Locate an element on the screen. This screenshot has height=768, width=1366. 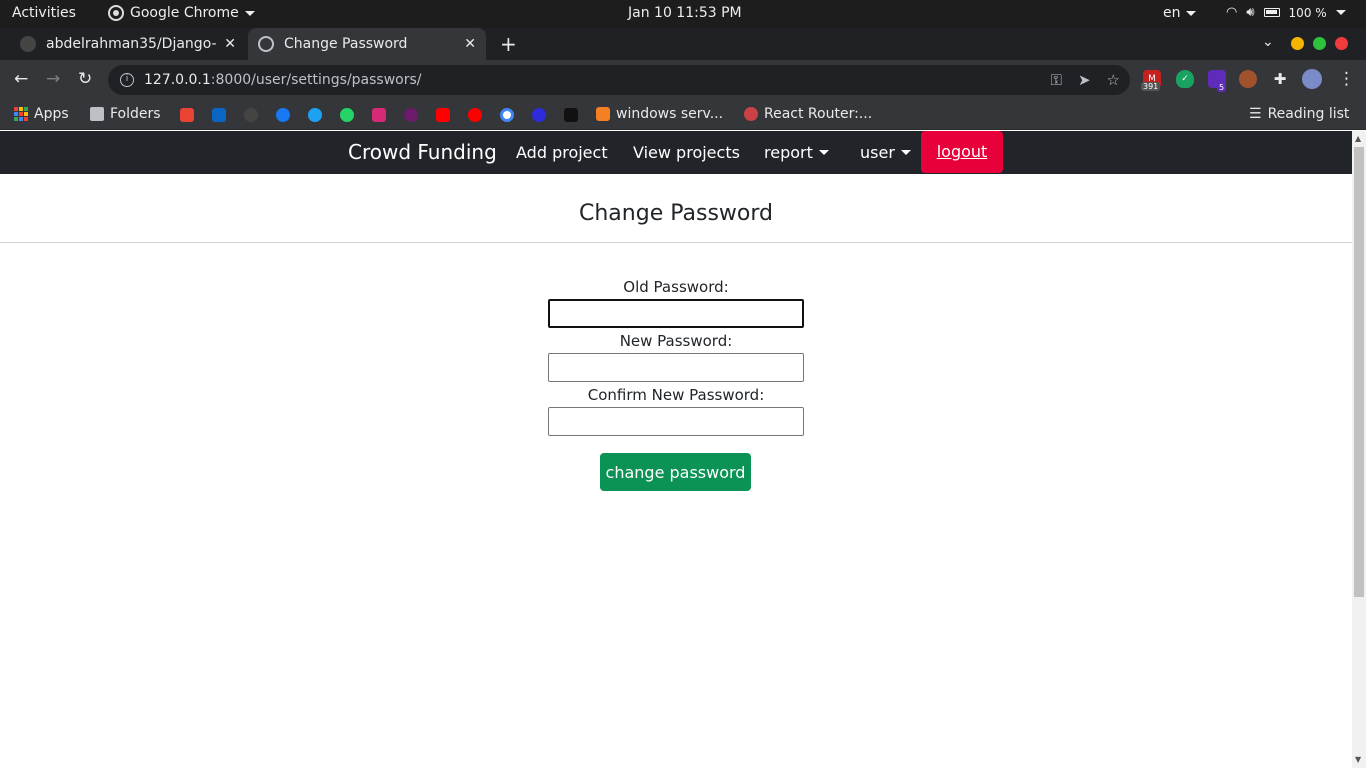
apps-icon is located at coordinates (21, 114).